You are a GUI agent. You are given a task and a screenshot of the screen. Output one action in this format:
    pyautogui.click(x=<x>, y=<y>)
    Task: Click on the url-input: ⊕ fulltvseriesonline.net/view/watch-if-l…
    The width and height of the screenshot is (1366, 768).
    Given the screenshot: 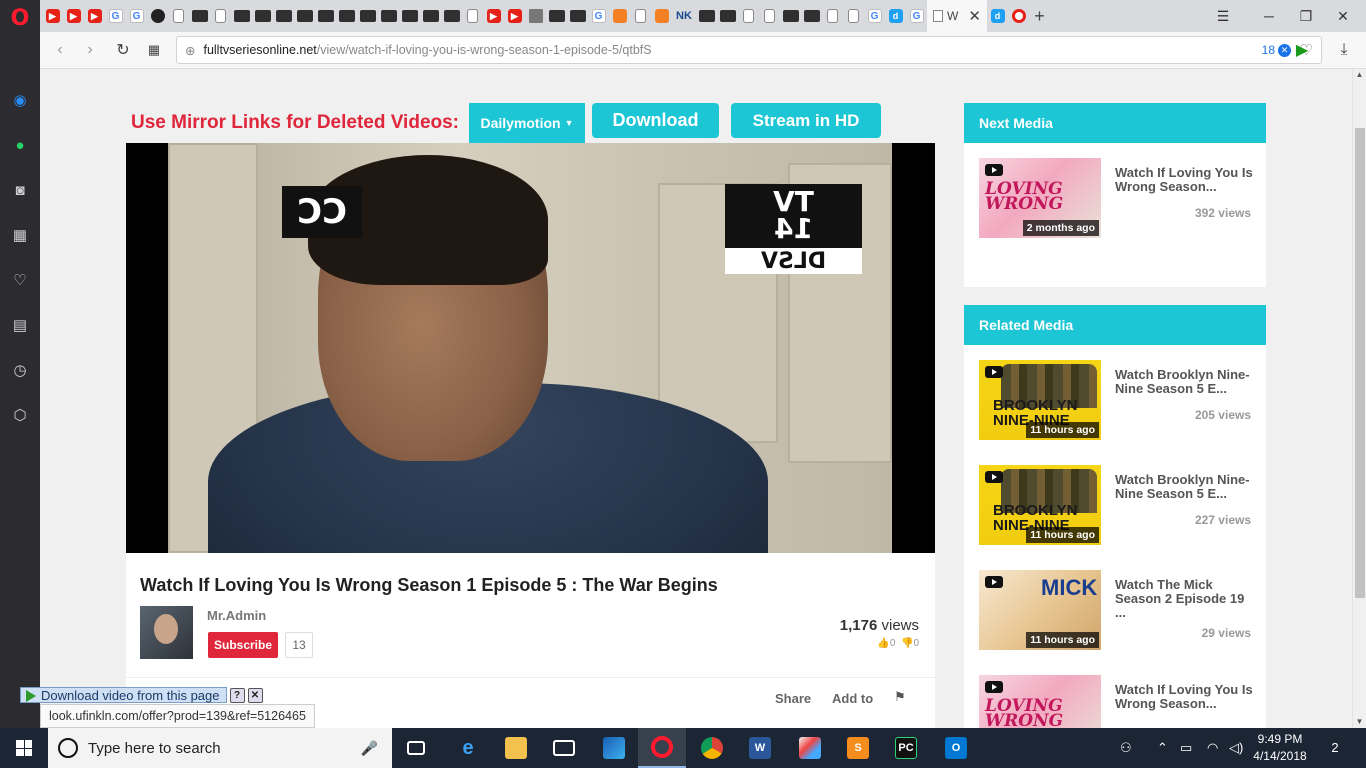 What is the action you would take?
    pyautogui.click(x=749, y=50)
    